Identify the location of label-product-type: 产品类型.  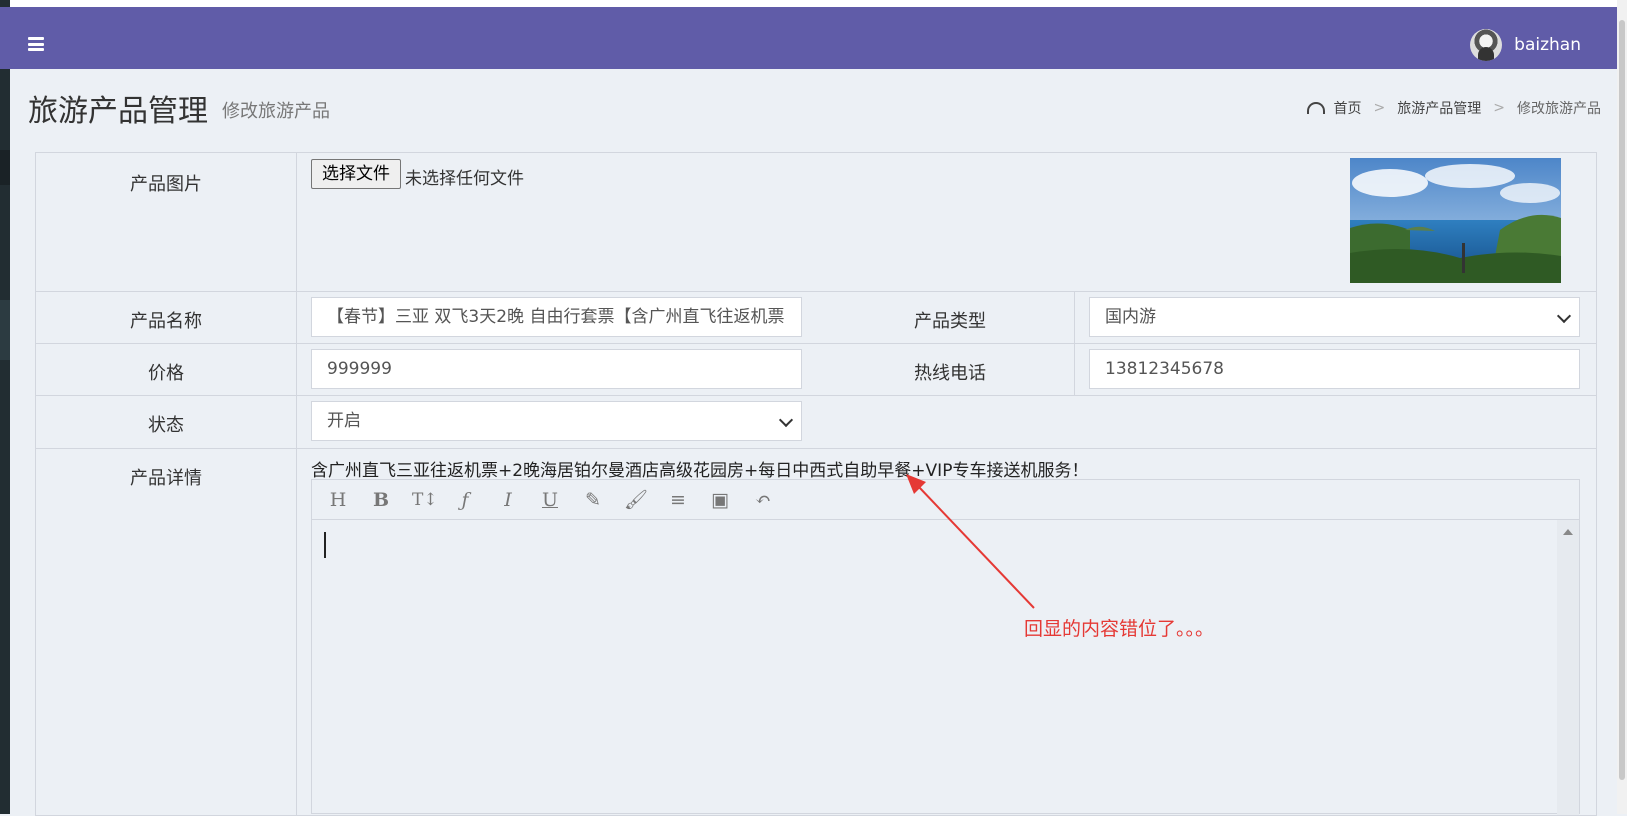
(950, 321).